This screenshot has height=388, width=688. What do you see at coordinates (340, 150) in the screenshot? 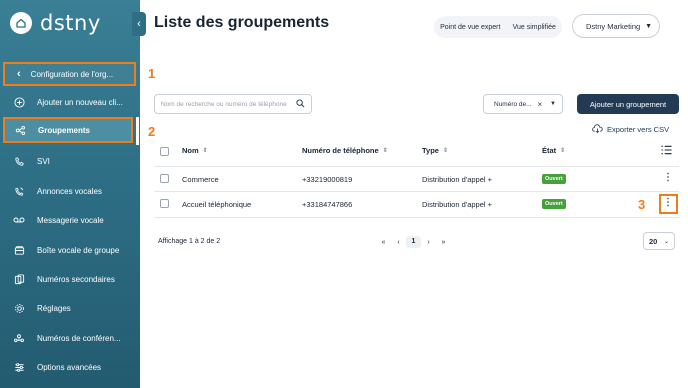
I see `column-label: Numéro de téléphone` at bounding box center [340, 150].